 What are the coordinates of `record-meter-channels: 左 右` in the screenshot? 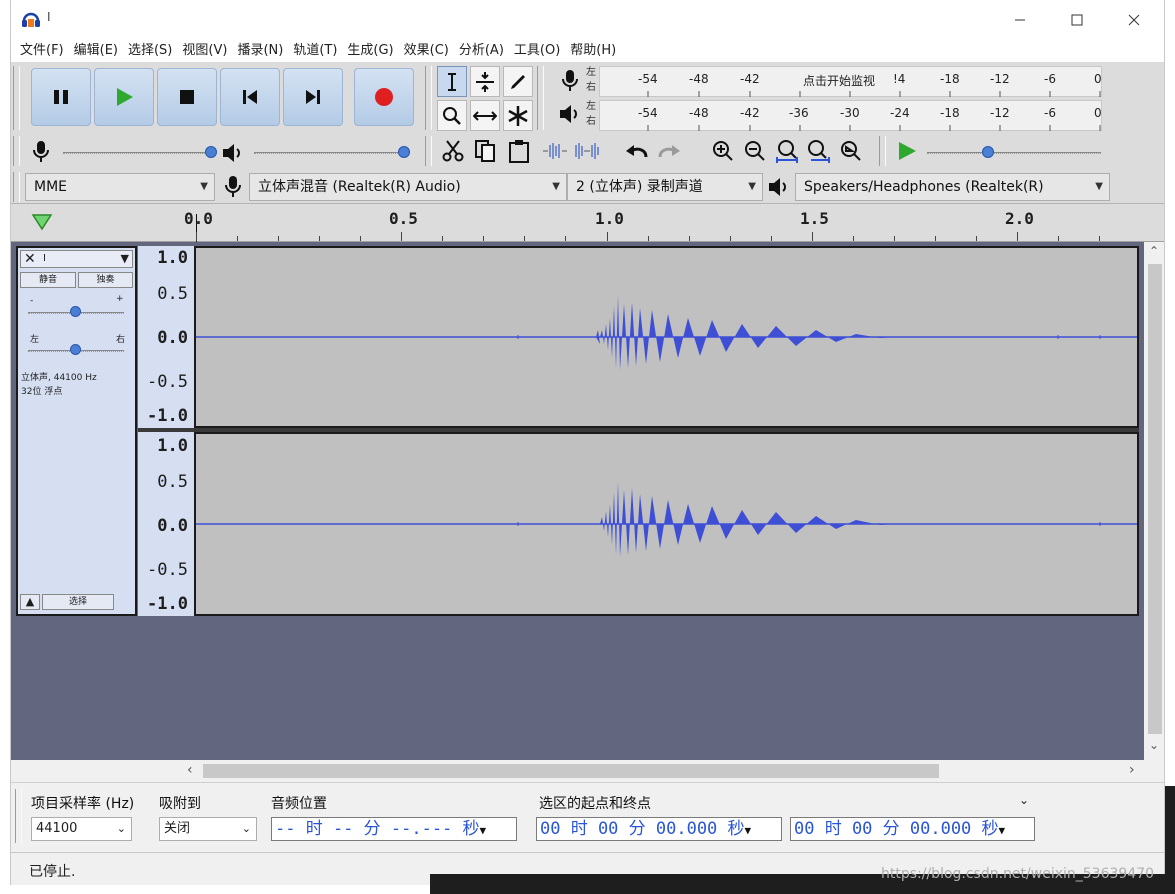 It's located at (592, 81).